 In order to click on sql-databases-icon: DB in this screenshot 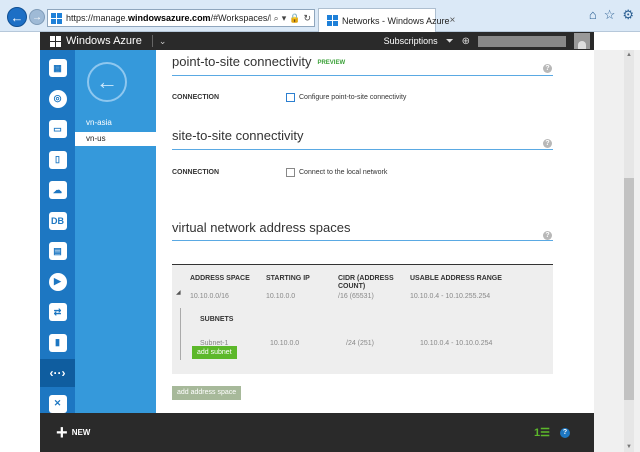, I will do `click(57, 220)`.